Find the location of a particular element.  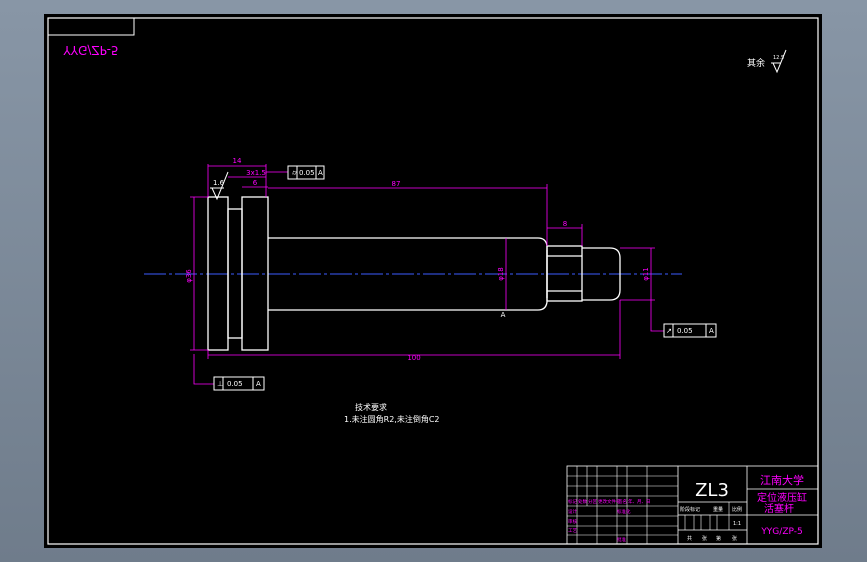

dim-dia-36: φ36 is located at coordinates (189, 276).